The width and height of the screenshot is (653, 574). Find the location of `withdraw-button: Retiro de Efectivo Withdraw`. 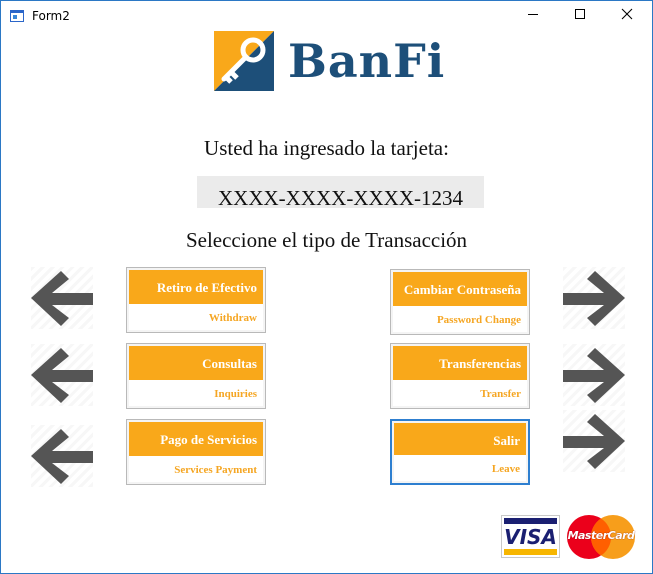

withdraw-button: Retiro de Efectivo Withdraw is located at coordinates (196, 300).